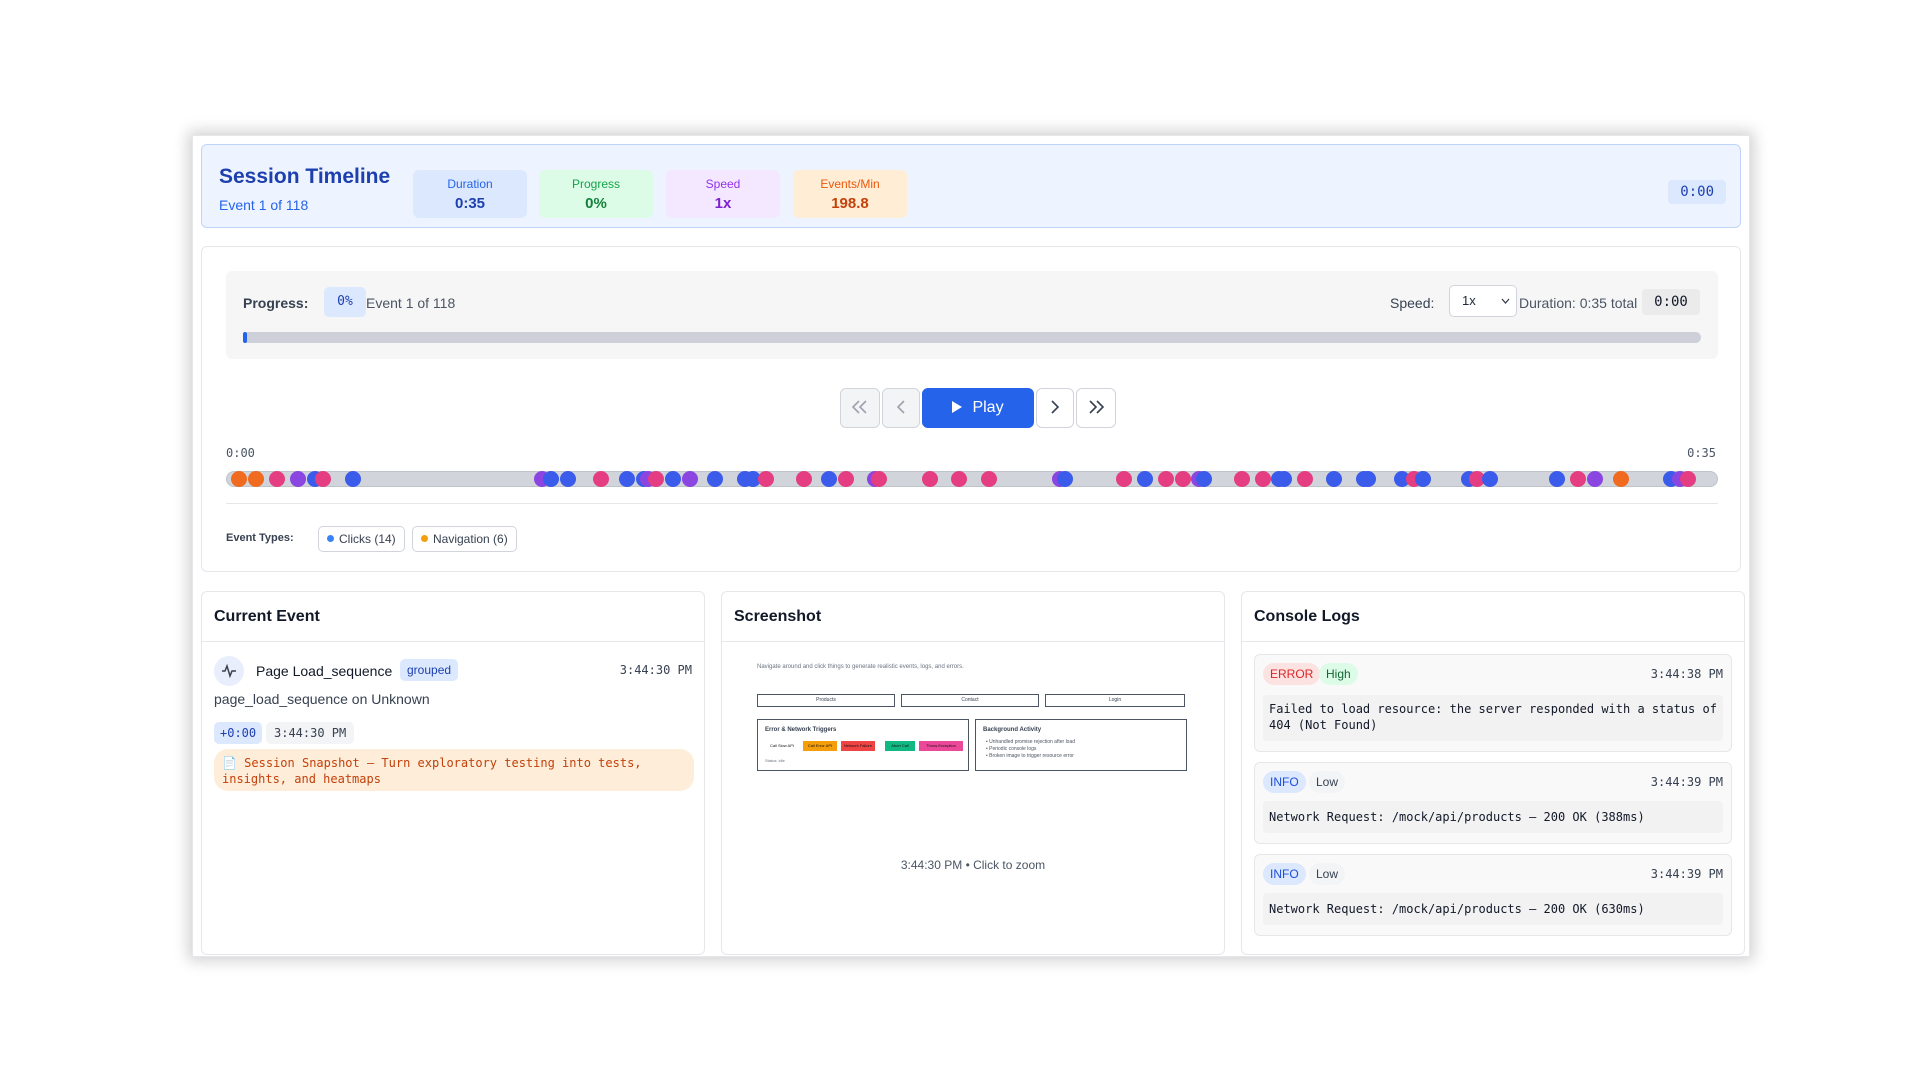 The image size is (1920, 1080). I want to click on event-tag-badge: grouped, so click(429, 670).